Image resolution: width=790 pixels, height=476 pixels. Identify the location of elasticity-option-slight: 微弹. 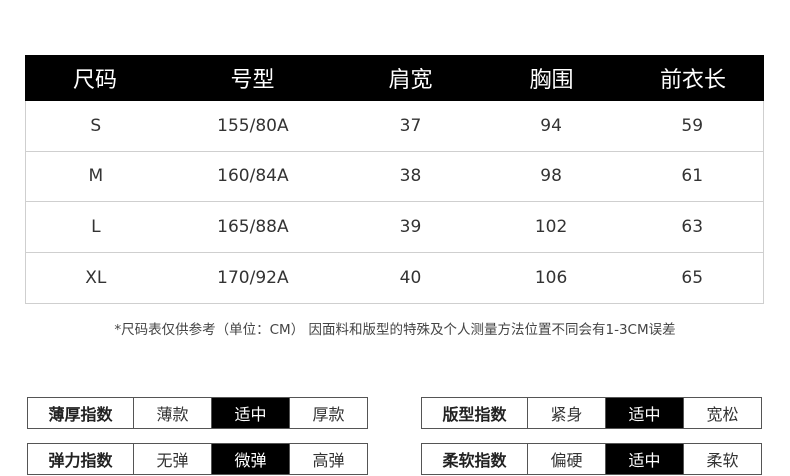
(251, 459).